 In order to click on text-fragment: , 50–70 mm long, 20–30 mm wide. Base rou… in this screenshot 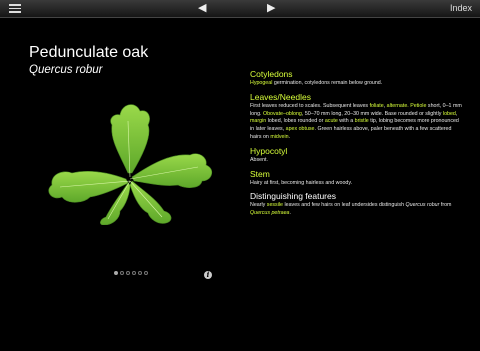, I will do `click(371, 113)`.